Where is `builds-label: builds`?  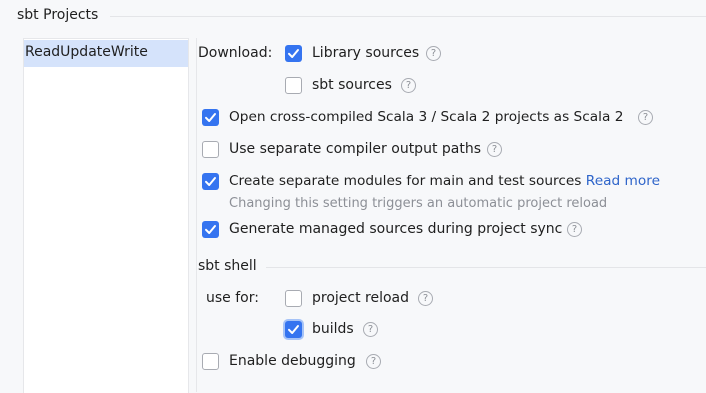
builds-label: builds is located at coordinates (333, 329).